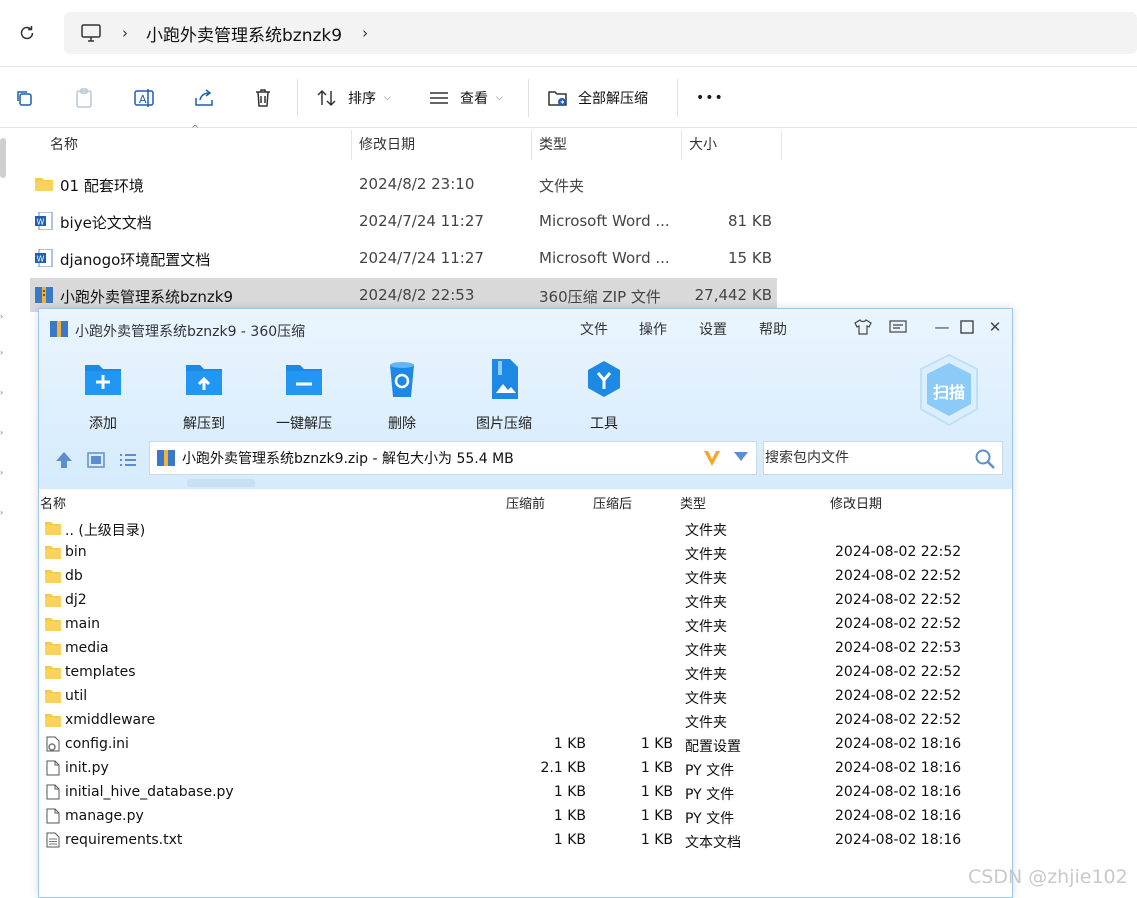 The height and width of the screenshot is (898, 1137). Describe the element at coordinates (741, 456) in the screenshot. I see `path-dropdown-icon` at that location.